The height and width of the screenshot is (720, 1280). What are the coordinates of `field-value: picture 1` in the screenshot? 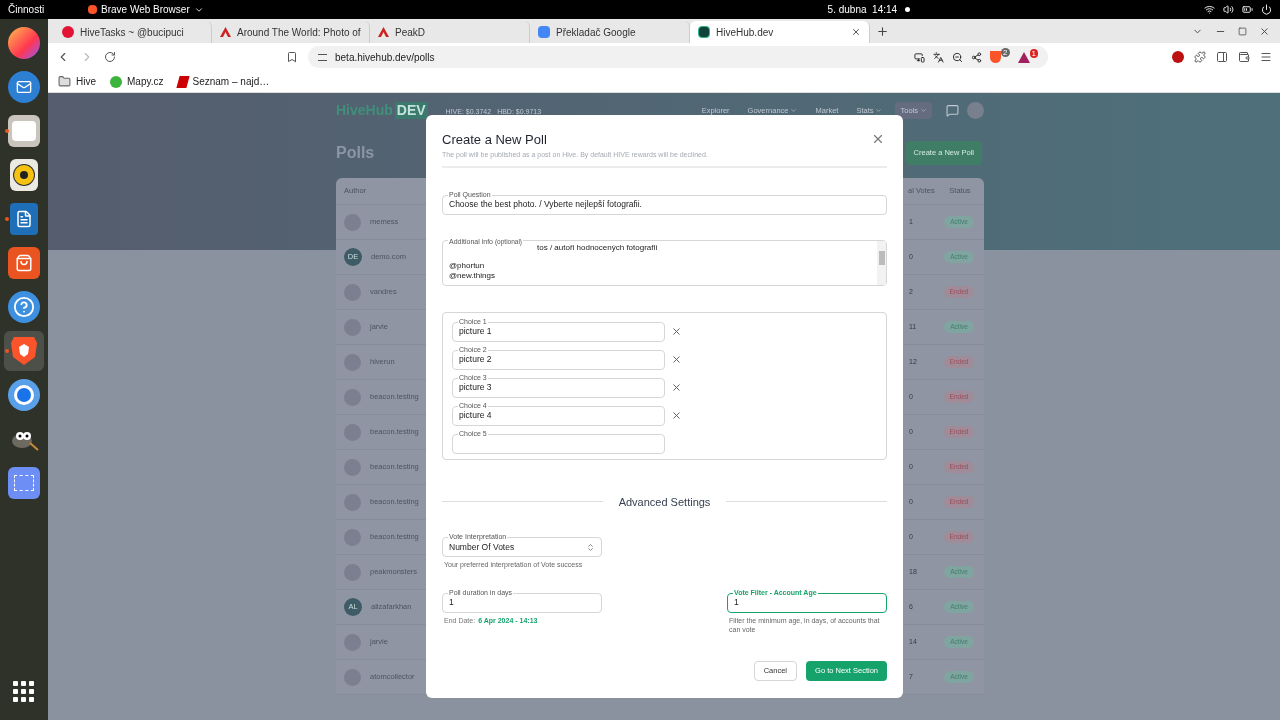 It's located at (475, 331).